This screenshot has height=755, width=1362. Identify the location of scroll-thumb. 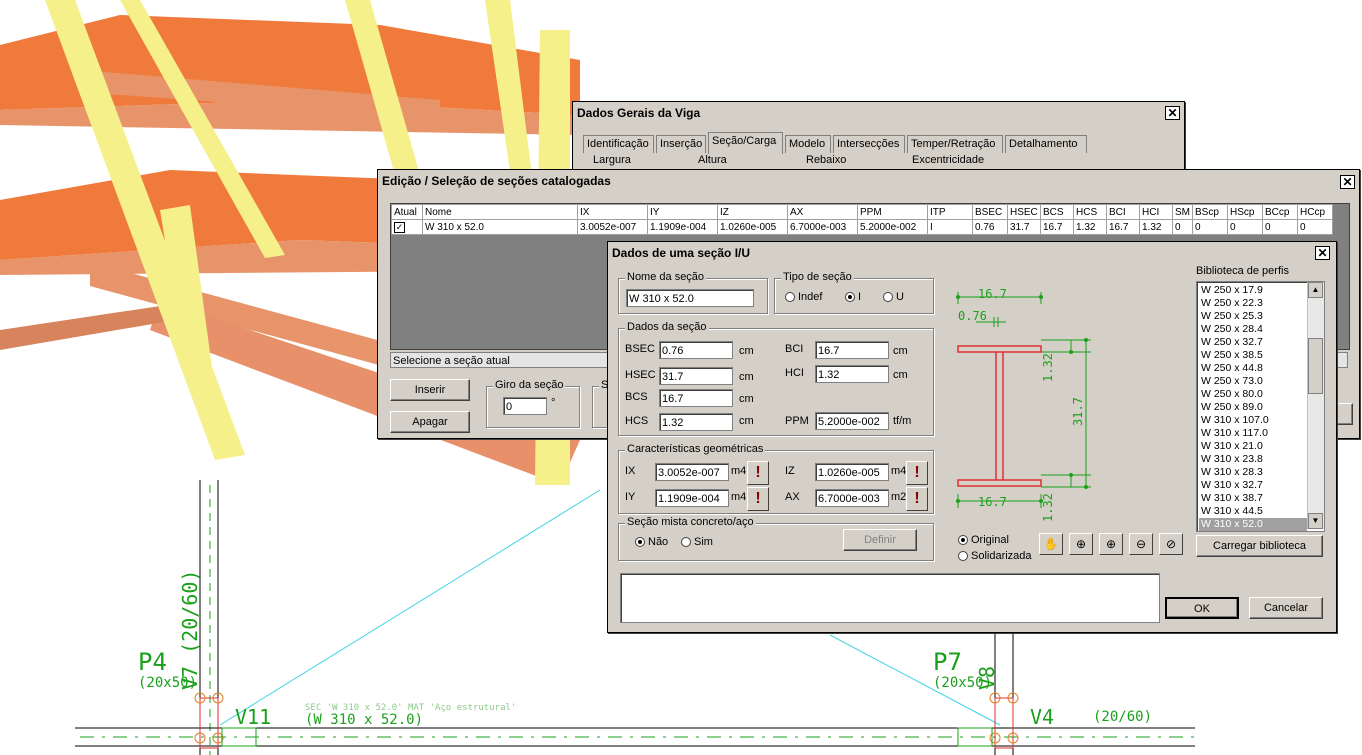
(1315, 366).